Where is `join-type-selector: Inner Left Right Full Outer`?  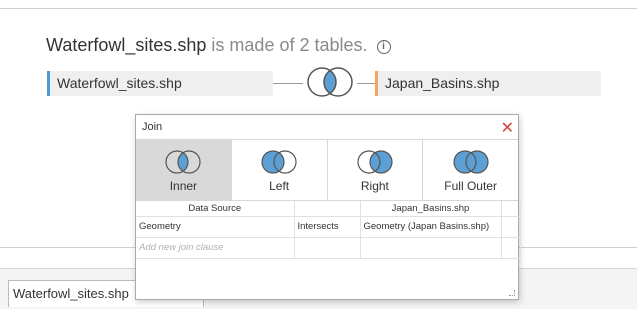 join-type-selector: Inner Left Right Full Outer is located at coordinates (327, 170).